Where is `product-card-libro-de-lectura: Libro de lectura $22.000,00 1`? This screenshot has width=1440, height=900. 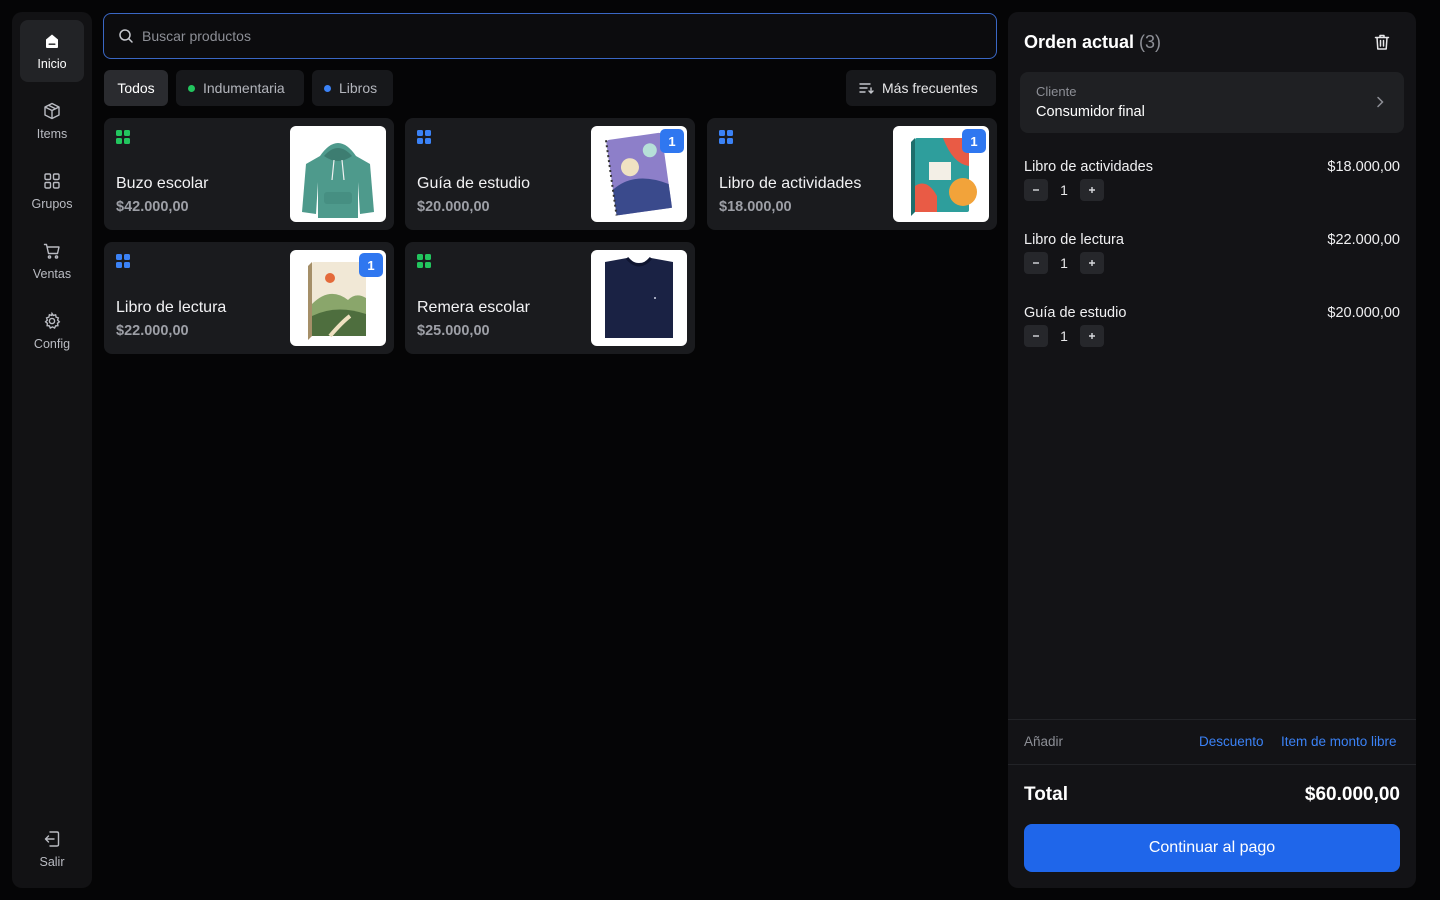 product-card-libro-de-lectura: Libro de lectura $22.000,00 1 is located at coordinates (249, 298).